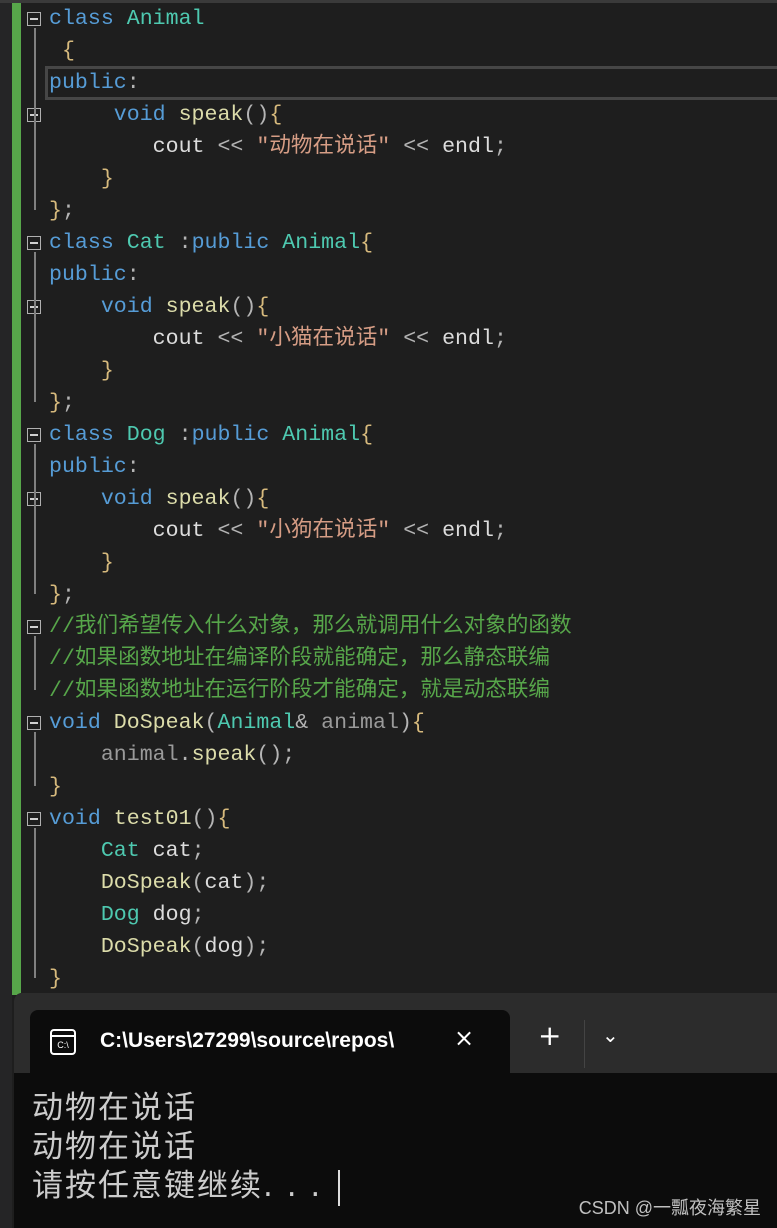  I want to click on code-line: void test01(){, so click(413, 819).